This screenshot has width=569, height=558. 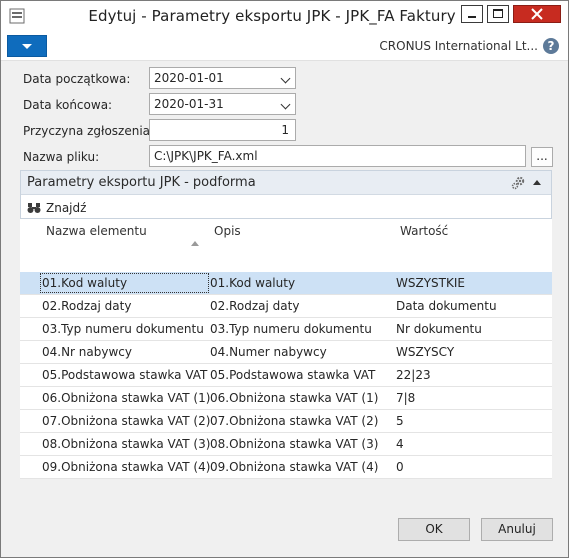 I want to click on ribbon-menu-button, so click(x=27, y=46).